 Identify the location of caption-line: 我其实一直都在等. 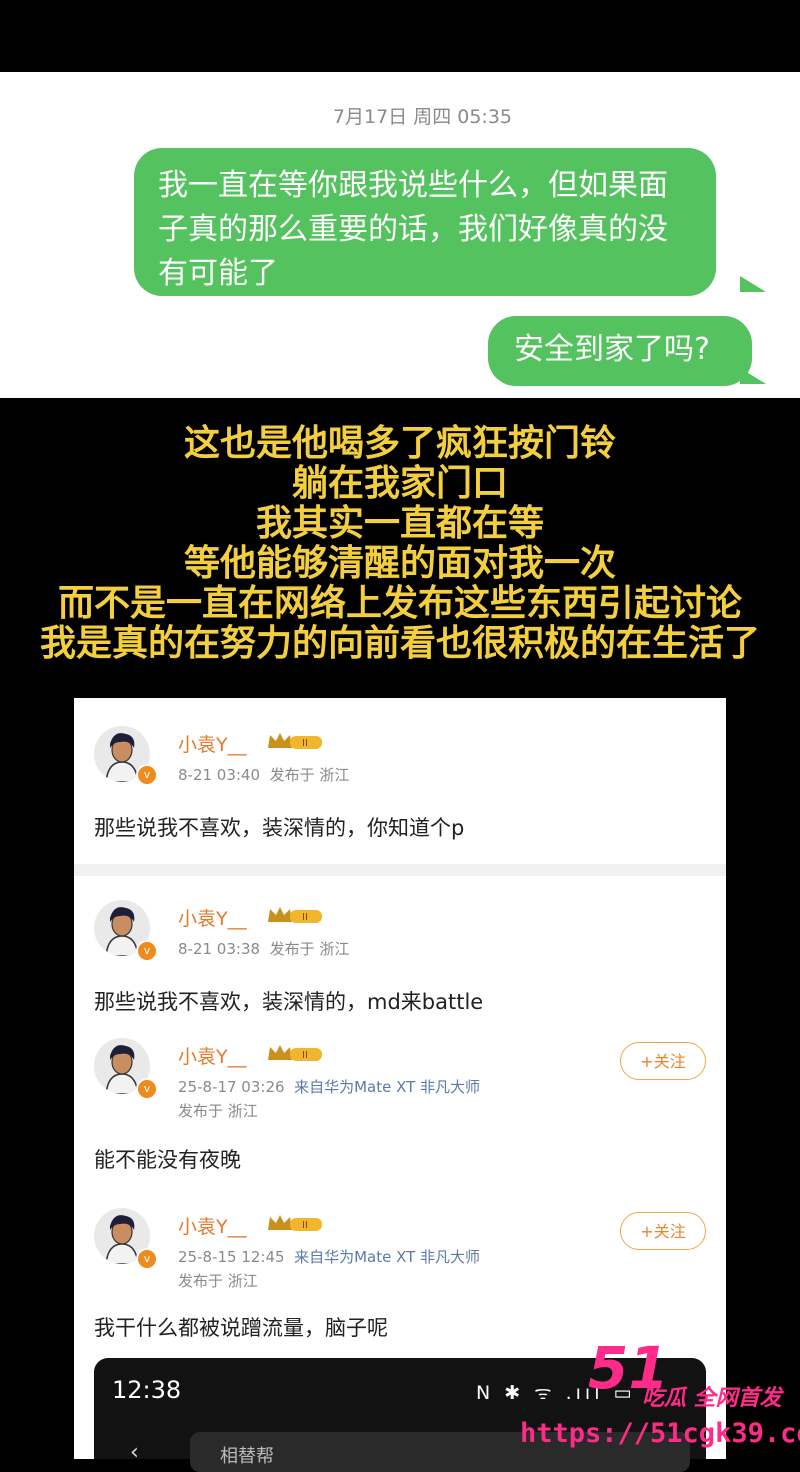
(399, 523).